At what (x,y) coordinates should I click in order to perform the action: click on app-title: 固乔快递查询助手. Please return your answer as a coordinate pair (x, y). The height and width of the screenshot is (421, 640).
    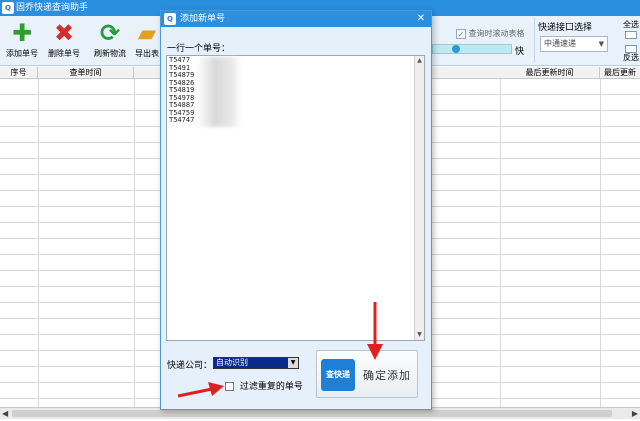
    Looking at the image, I should click on (52, 8).